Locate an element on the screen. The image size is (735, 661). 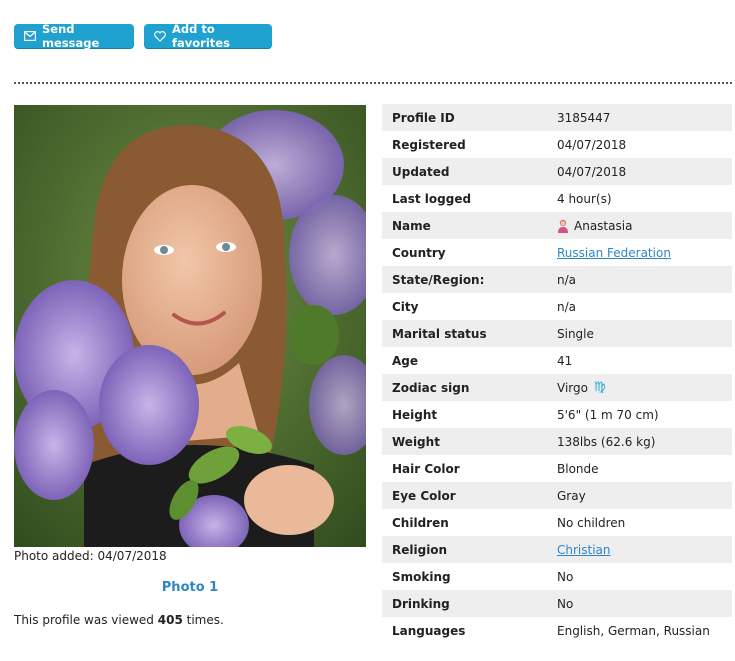
value-profile-id: 3185447 is located at coordinates (584, 117).